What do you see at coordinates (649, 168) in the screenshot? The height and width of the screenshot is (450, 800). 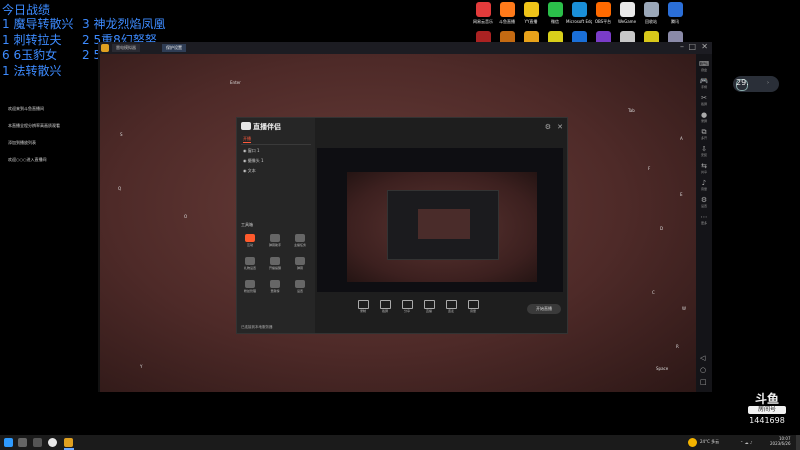 I see `map-key-label: F` at bounding box center [649, 168].